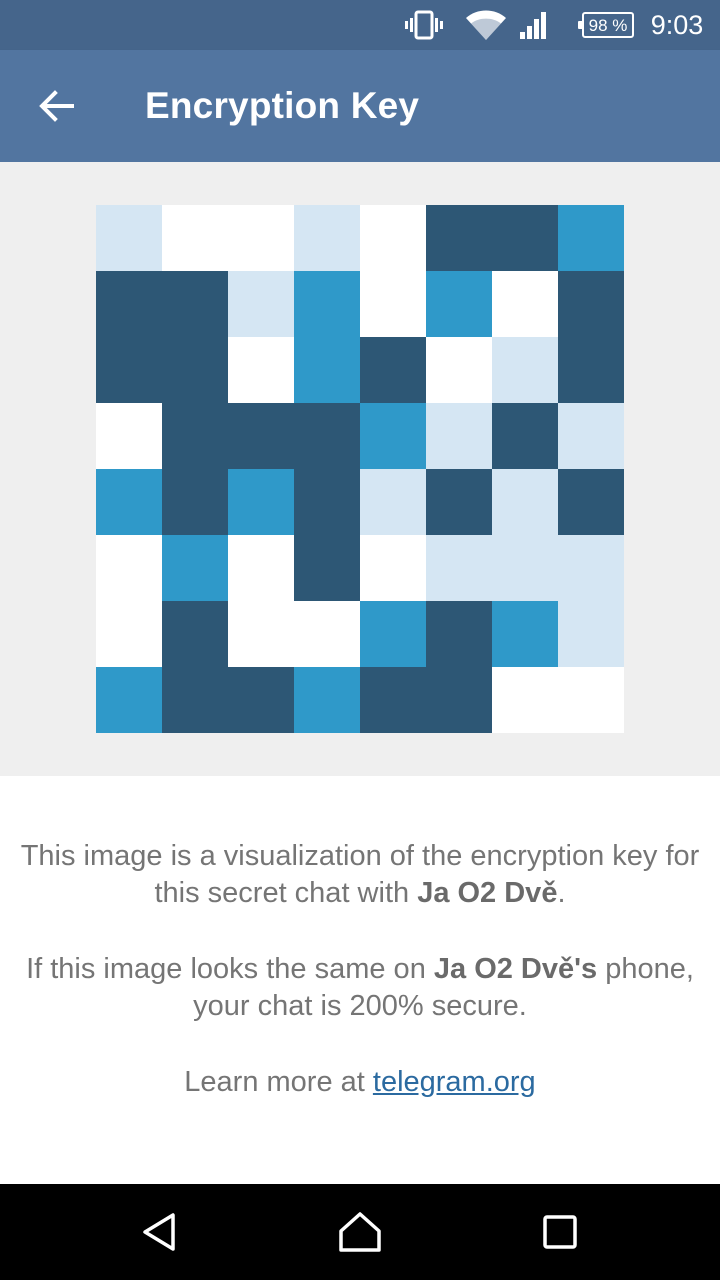 The width and height of the screenshot is (720, 1280). I want to click on nav-recents-button, so click(560, 1232).